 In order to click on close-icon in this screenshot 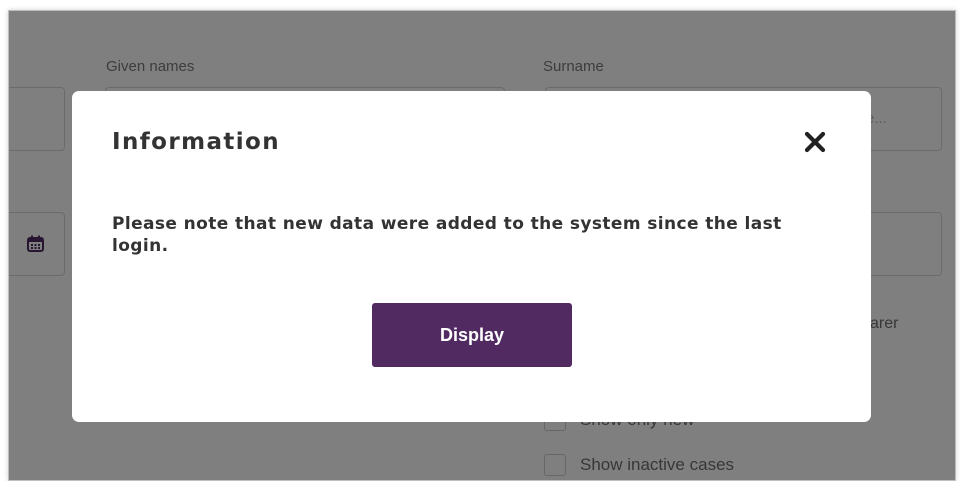, I will do `click(815, 142)`.